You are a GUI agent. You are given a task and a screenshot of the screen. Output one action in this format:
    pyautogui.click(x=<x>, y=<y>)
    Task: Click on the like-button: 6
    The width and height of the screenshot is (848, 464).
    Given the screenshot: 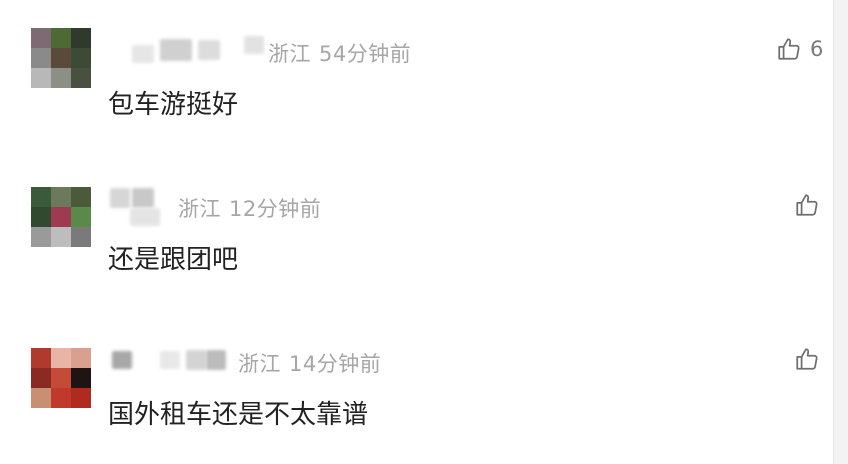 What is the action you would take?
    pyautogui.click(x=799, y=49)
    